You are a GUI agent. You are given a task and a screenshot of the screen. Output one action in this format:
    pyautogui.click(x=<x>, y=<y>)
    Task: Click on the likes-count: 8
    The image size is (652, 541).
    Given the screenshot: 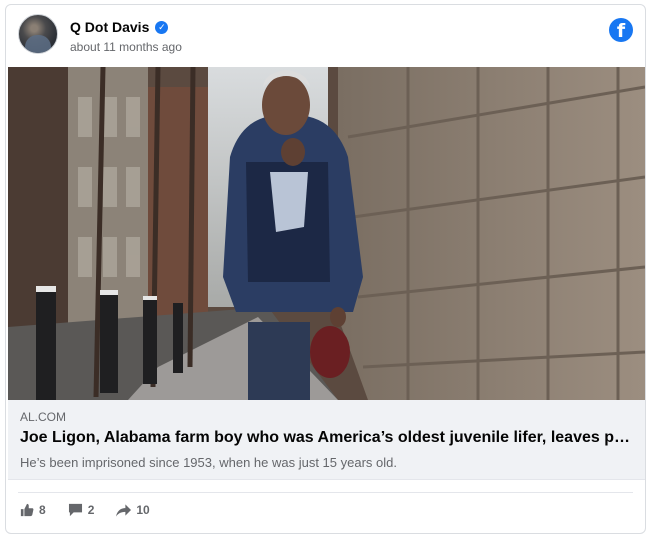 What is the action you would take?
    pyautogui.click(x=33, y=510)
    